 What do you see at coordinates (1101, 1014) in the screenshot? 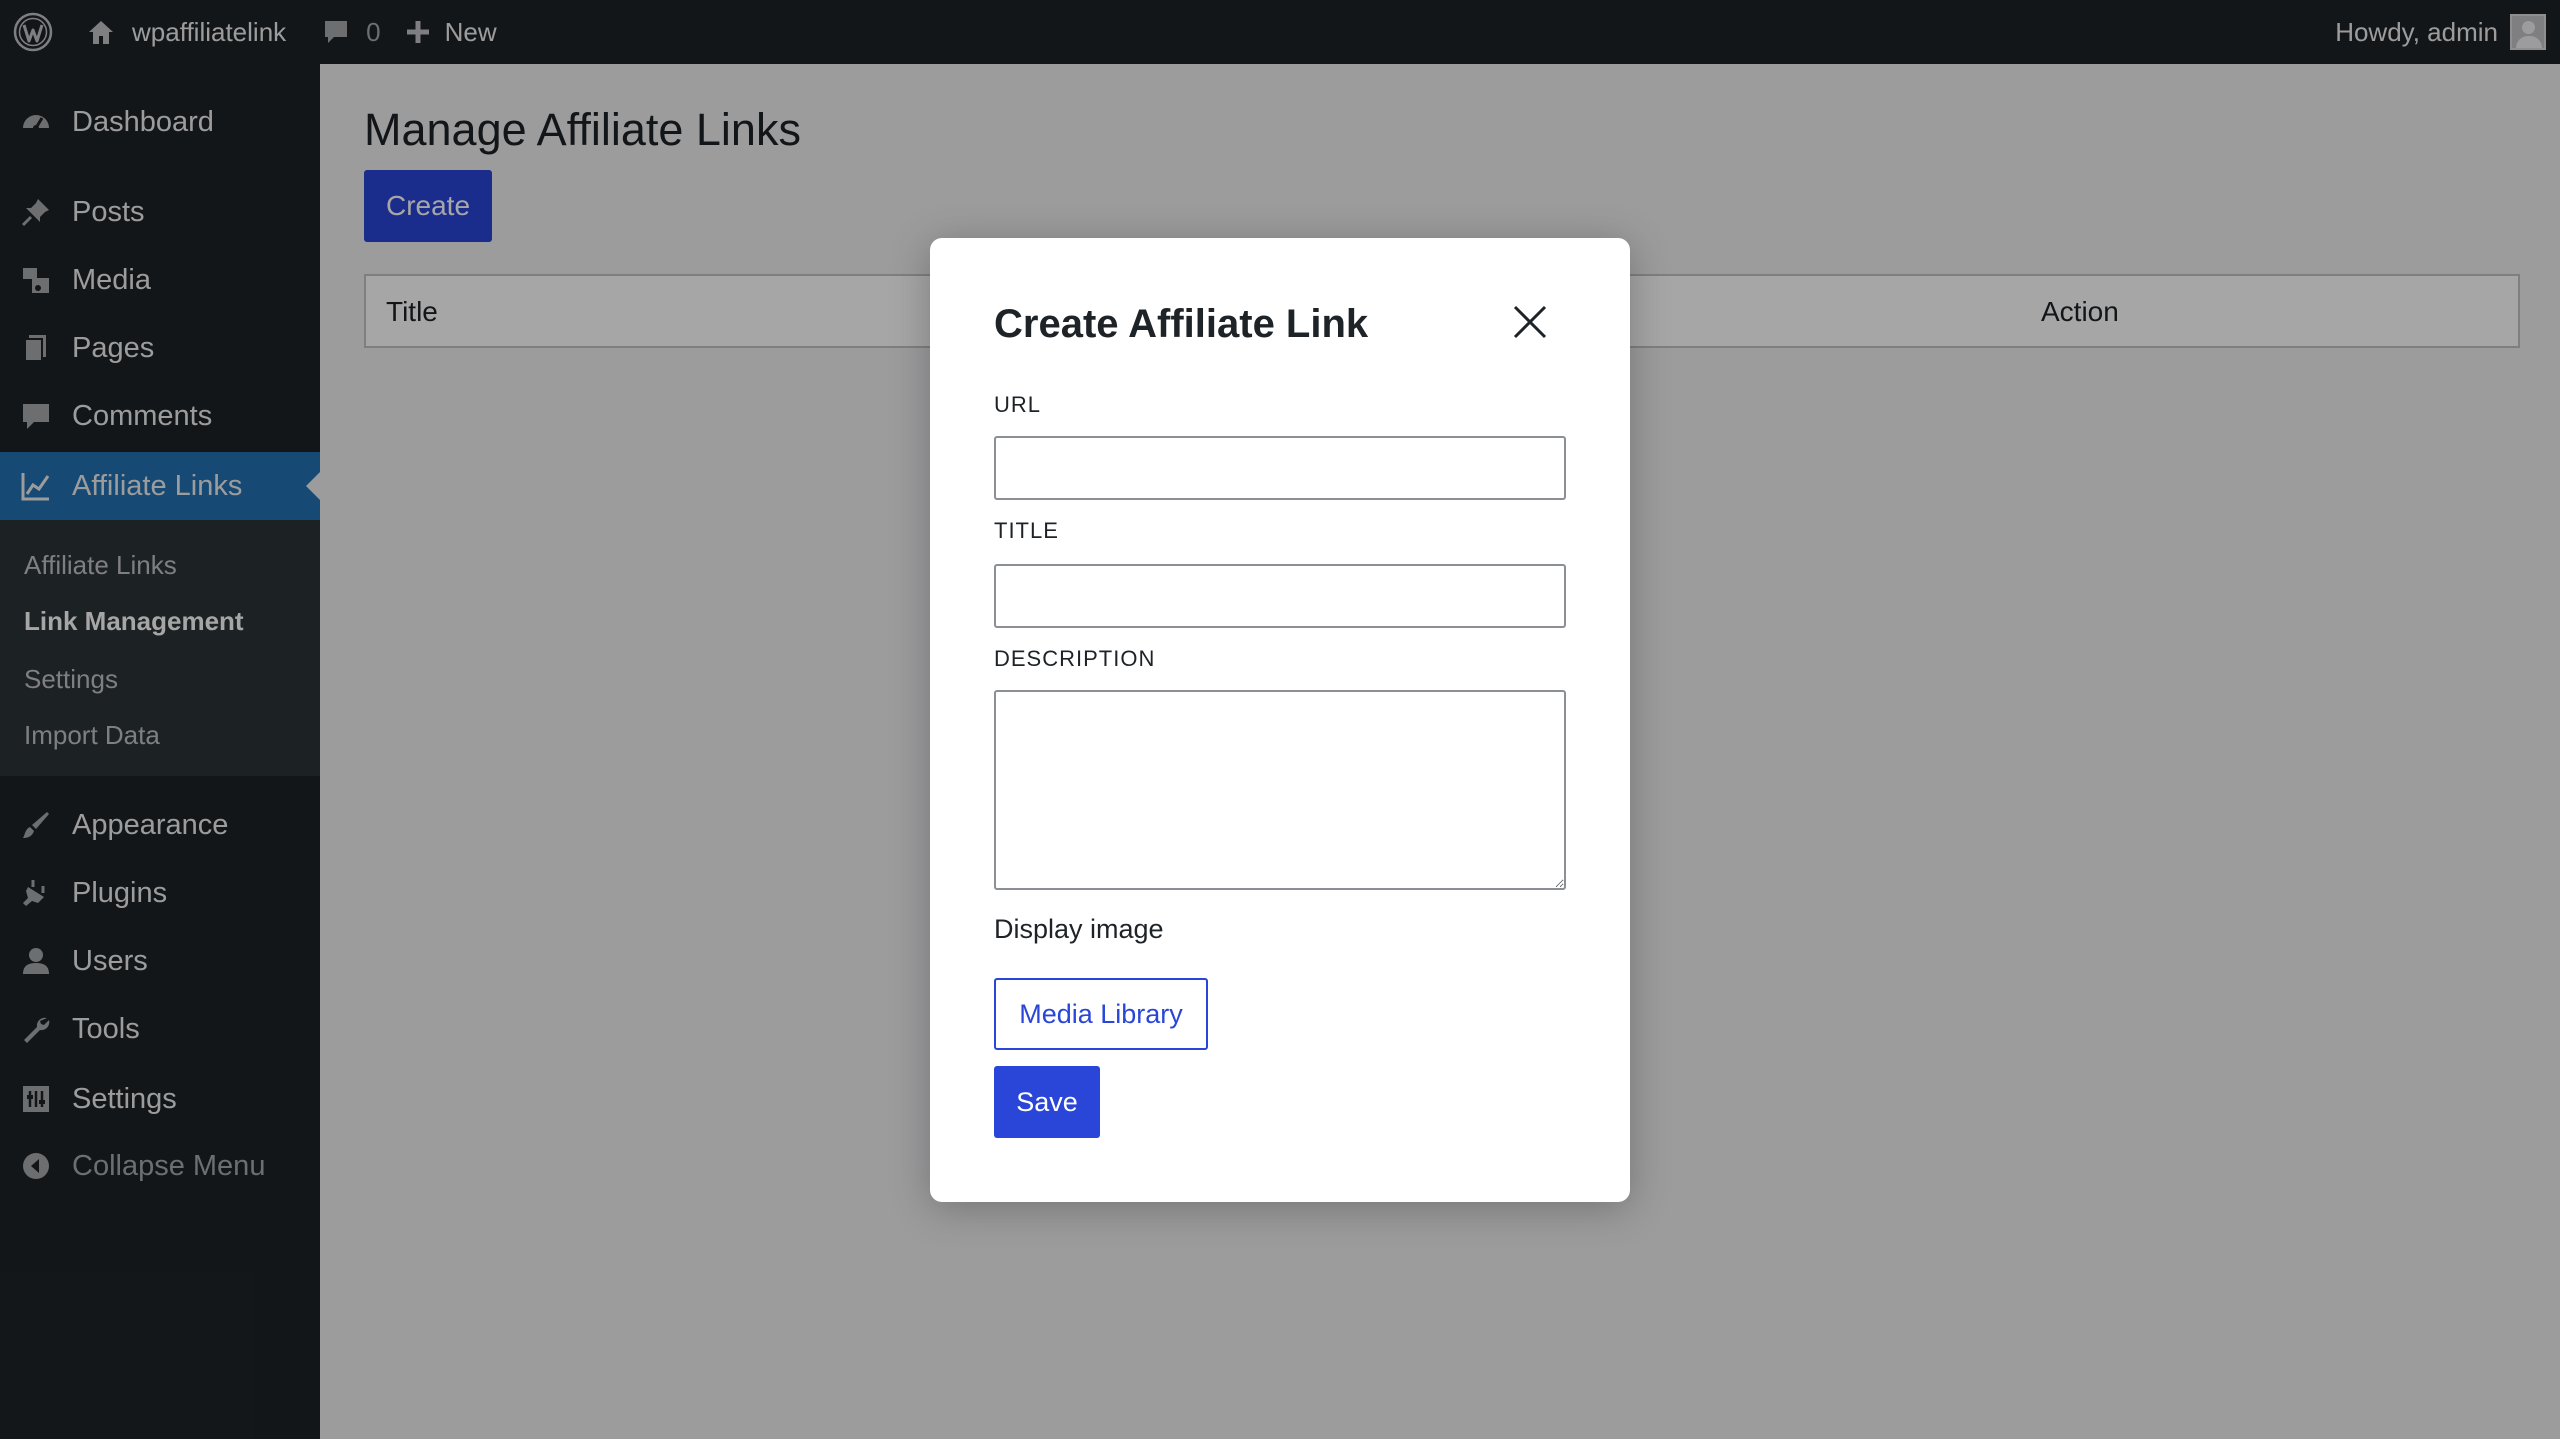
I see `media-library-button: Media Library` at bounding box center [1101, 1014].